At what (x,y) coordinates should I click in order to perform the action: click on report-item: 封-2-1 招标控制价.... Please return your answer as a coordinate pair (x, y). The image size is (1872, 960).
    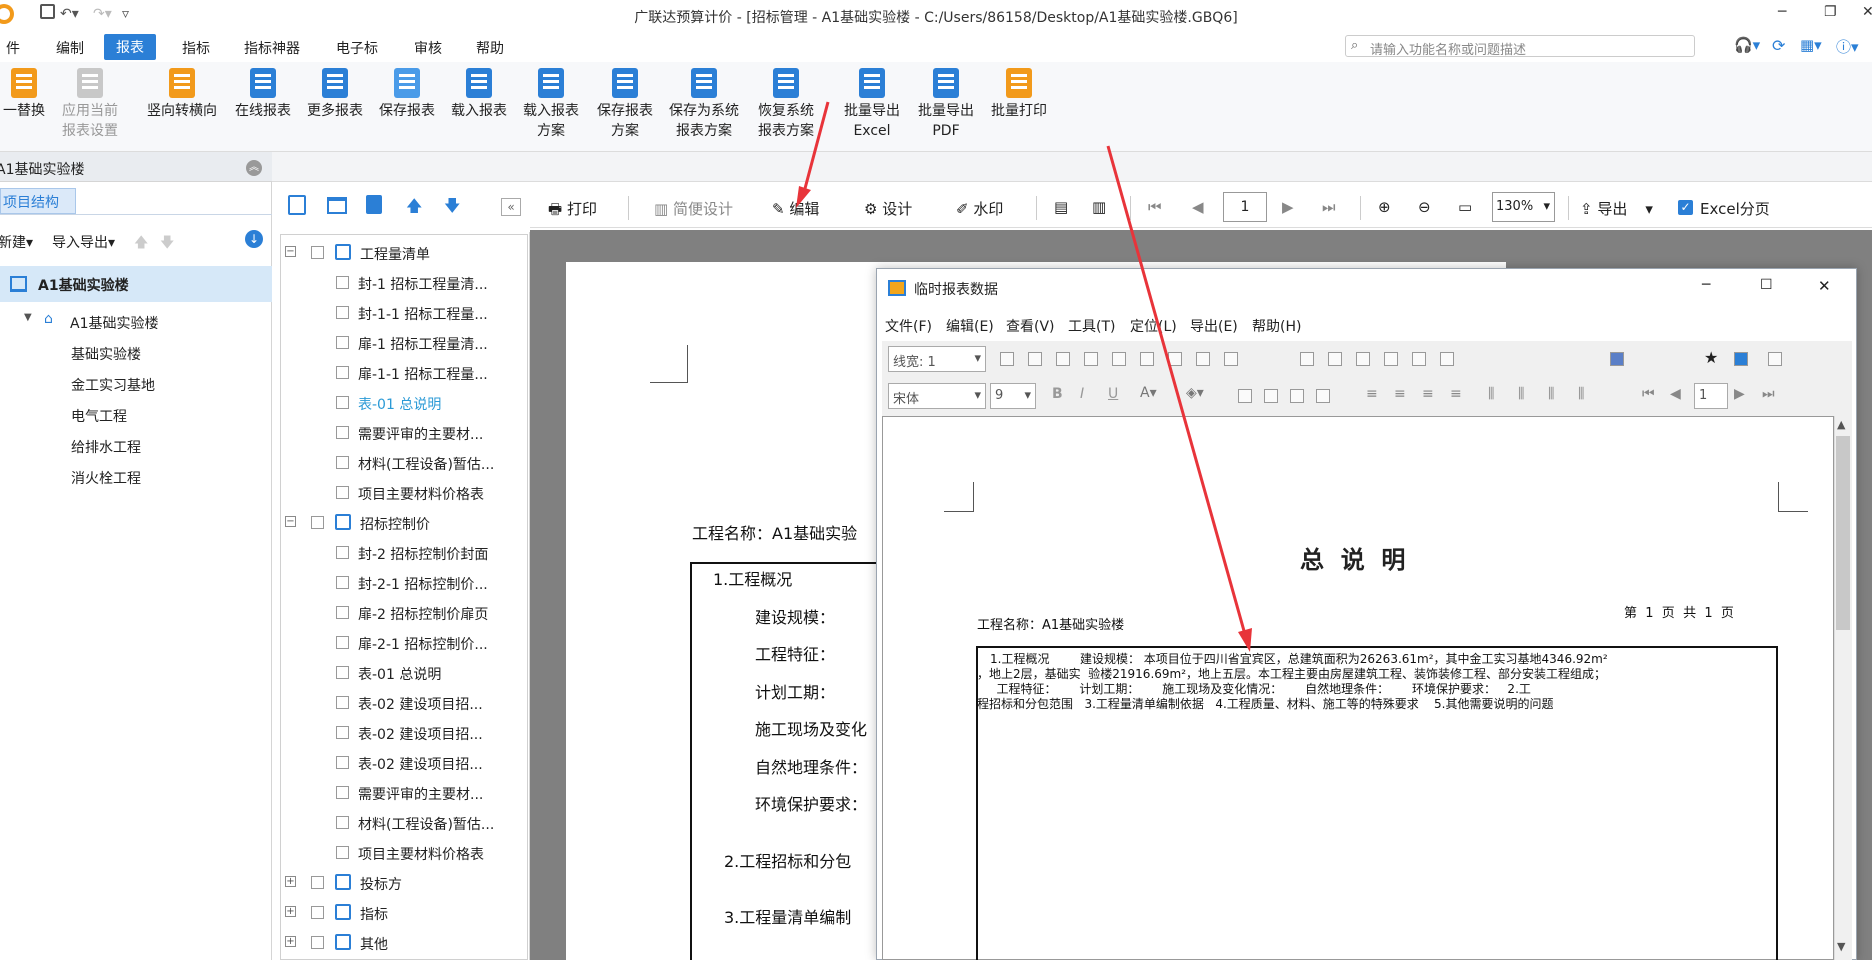
    Looking at the image, I should click on (423, 584).